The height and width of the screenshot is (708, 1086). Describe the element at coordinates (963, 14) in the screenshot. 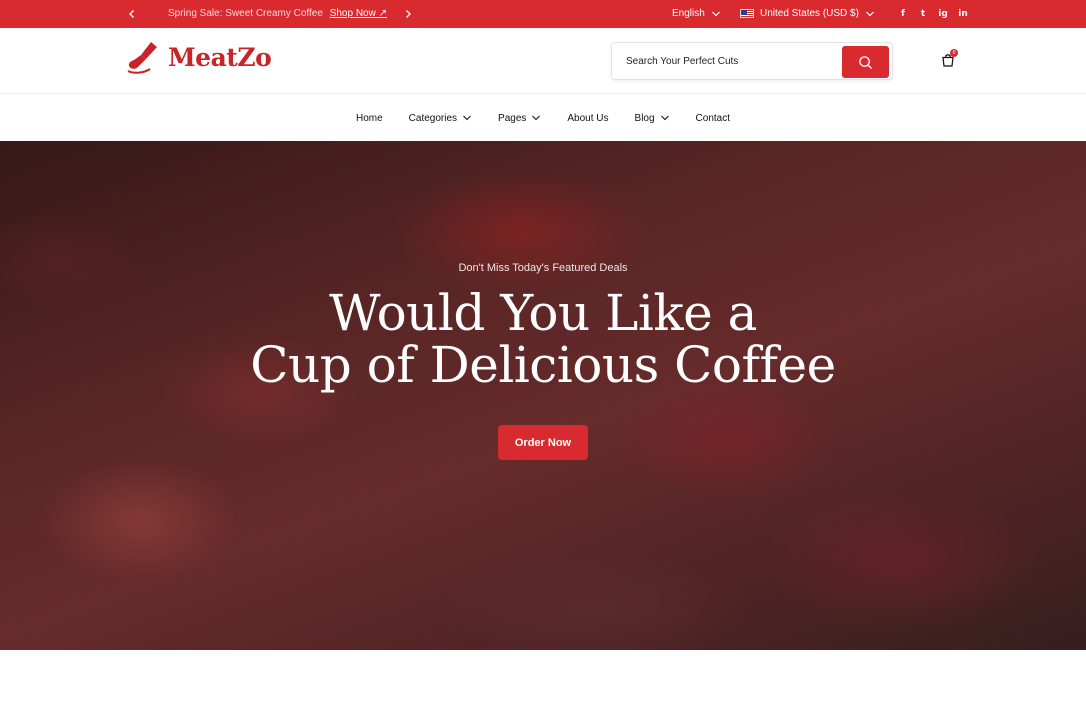

I see `linkedin-icon: in` at that location.